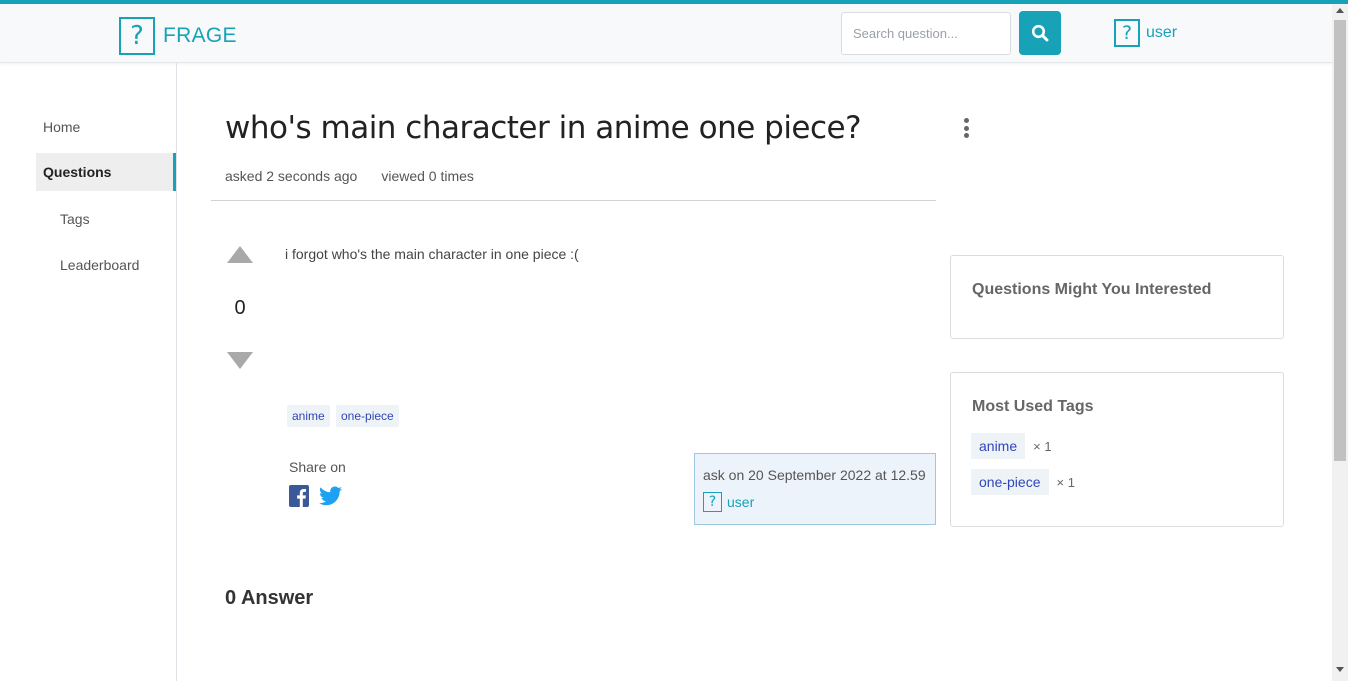 The height and width of the screenshot is (681, 1348). What do you see at coordinates (712, 502) in the screenshot?
I see `asker-avatar-icon: ?` at bounding box center [712, 502].